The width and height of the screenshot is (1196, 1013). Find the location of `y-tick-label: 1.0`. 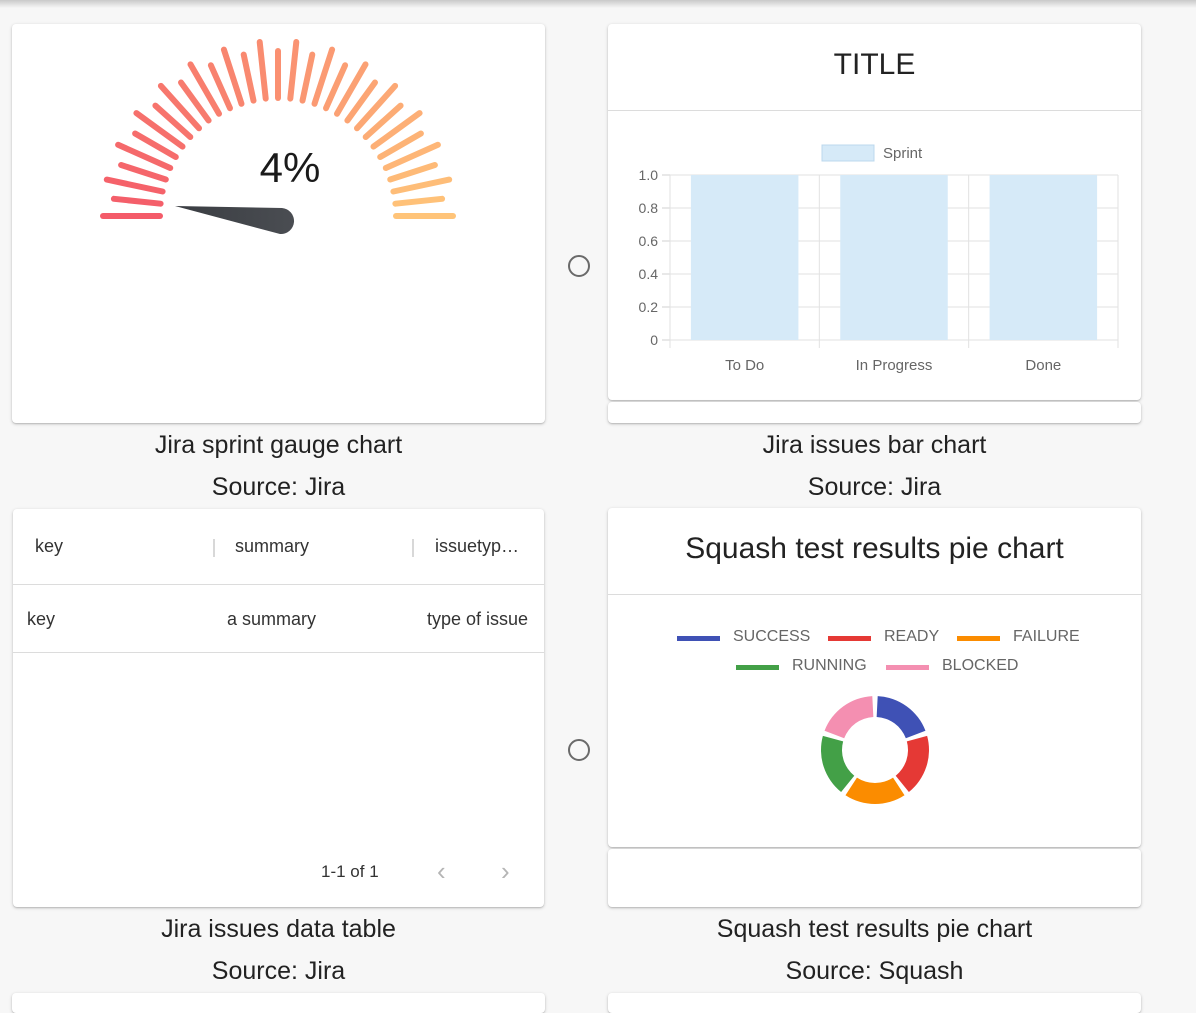

y-tick-label: 1.0 is located at coordinates (649, 175).